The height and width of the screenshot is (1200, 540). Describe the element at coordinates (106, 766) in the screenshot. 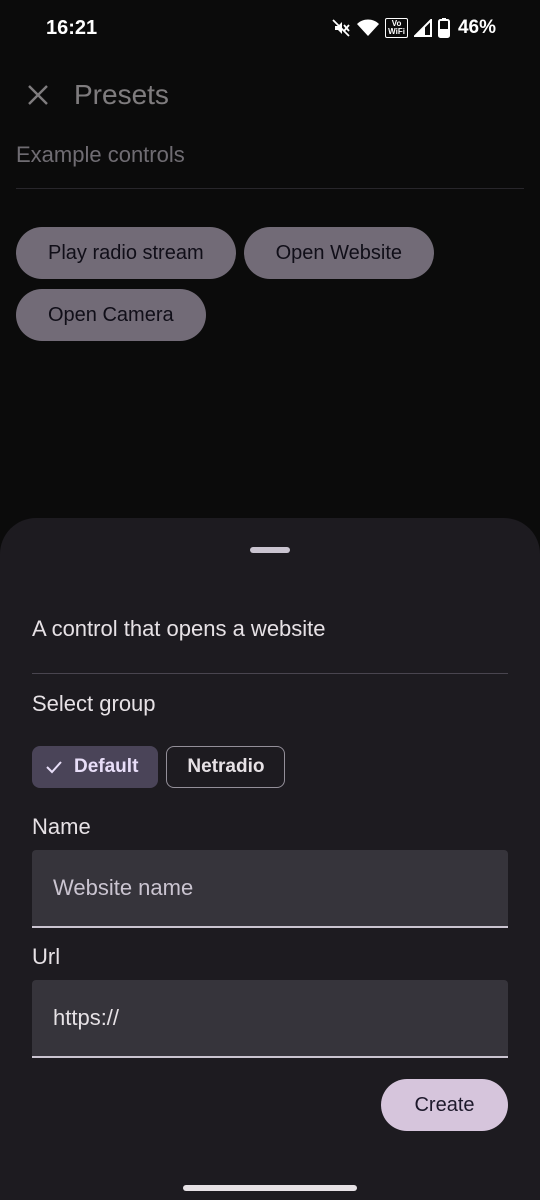

I see `group-chip-label: Default` at that location.